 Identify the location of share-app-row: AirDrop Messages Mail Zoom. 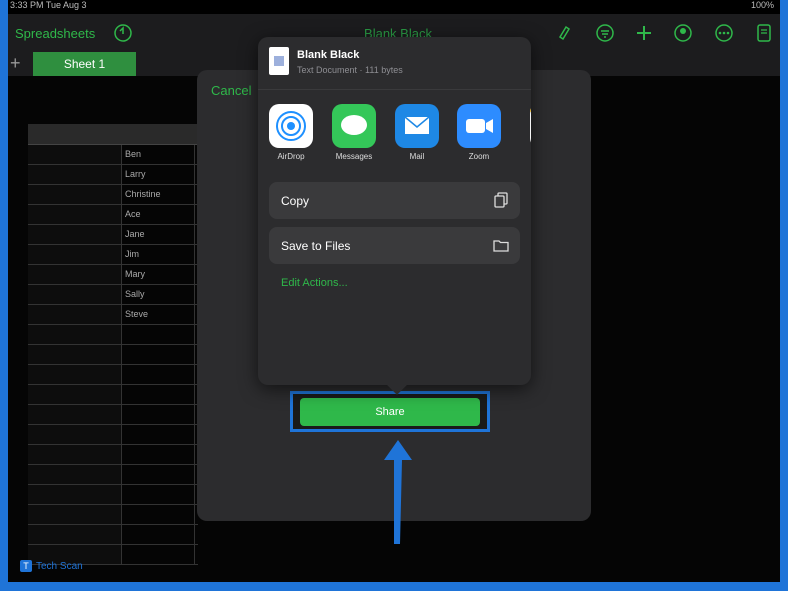
(394, 134).